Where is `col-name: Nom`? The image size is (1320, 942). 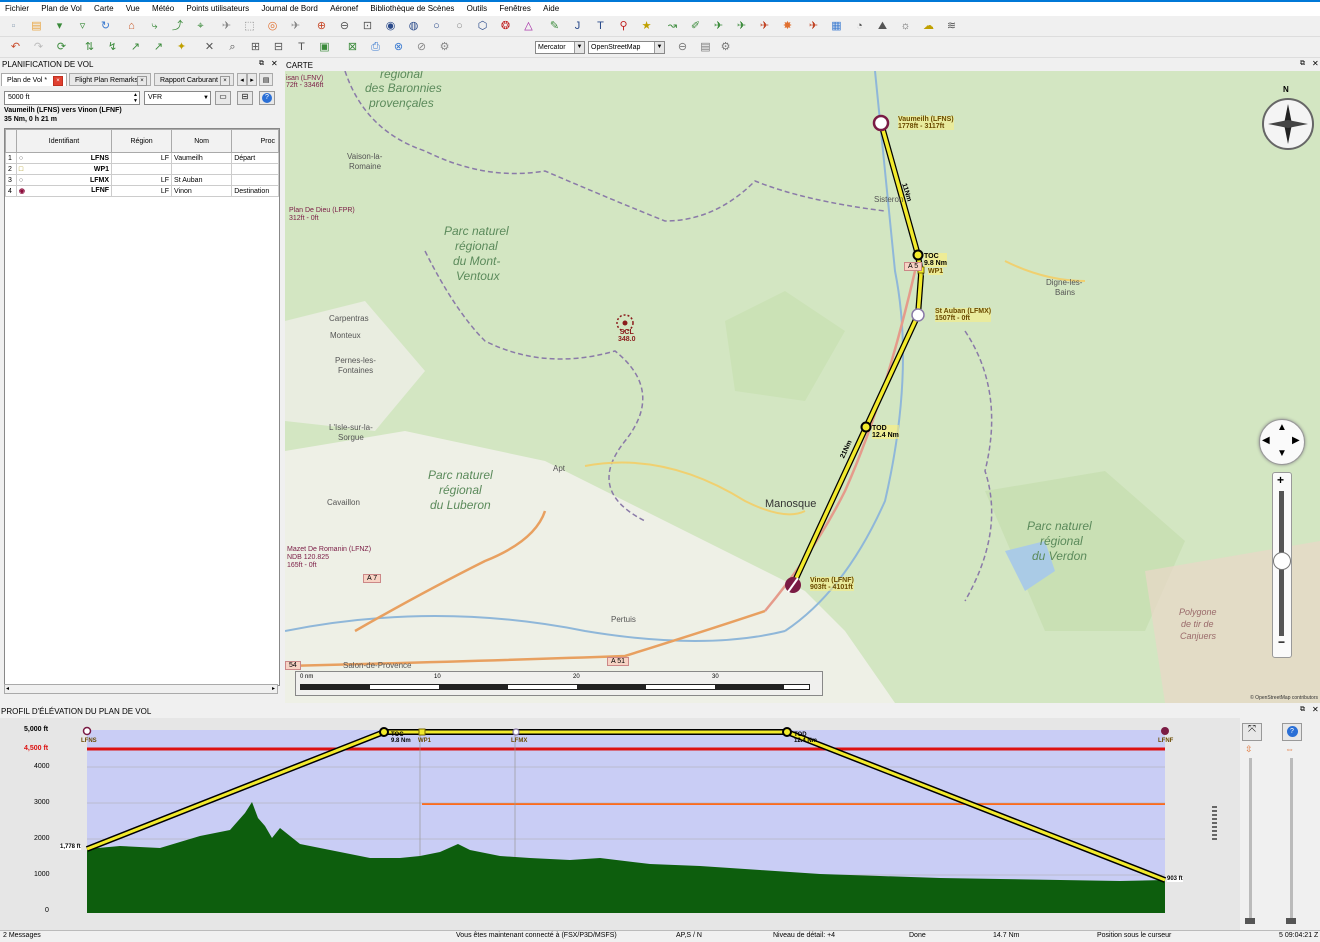 col-name: Nom is located at coordinates (202, 141).